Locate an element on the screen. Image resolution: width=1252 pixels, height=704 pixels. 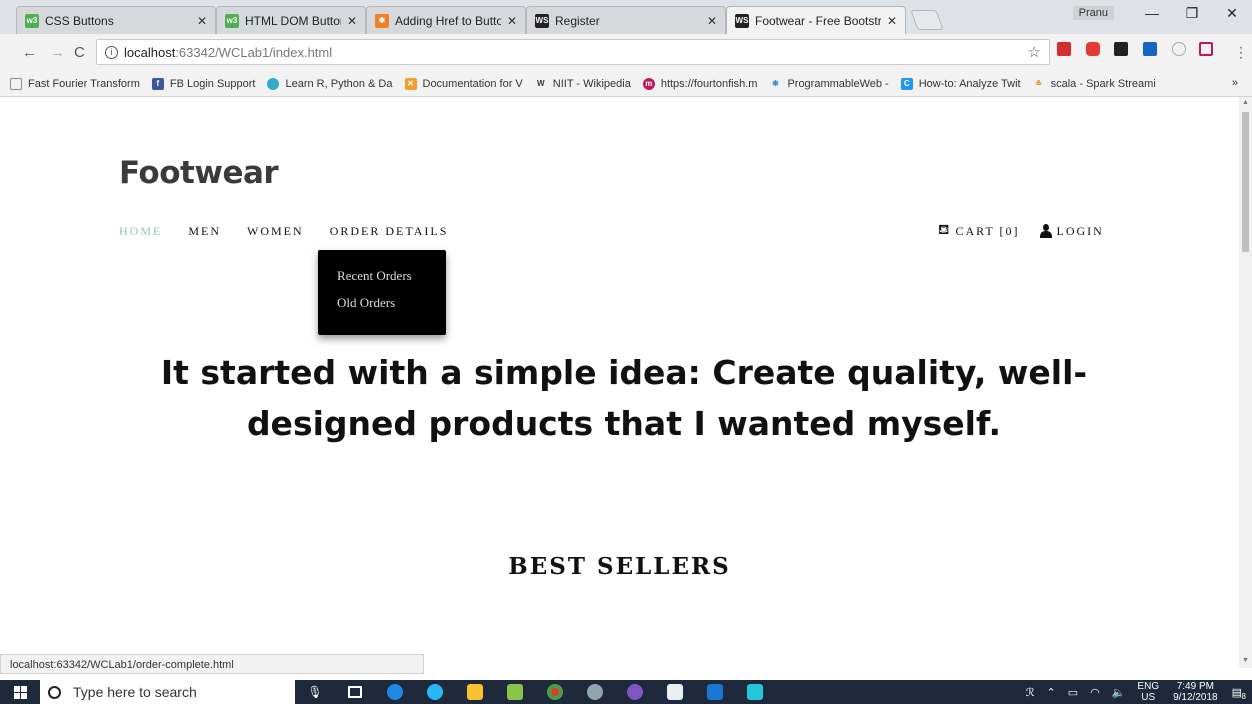
new-tab-button is located at coordinates (927, 20).